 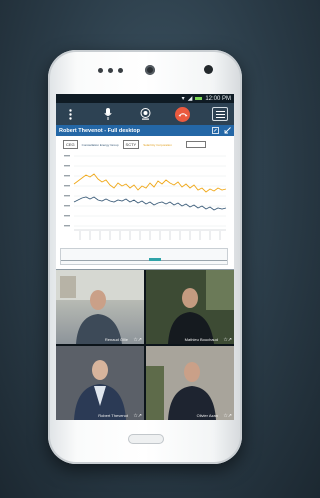 I want to click on x-axis-ticks, so click(x=150, y=234).